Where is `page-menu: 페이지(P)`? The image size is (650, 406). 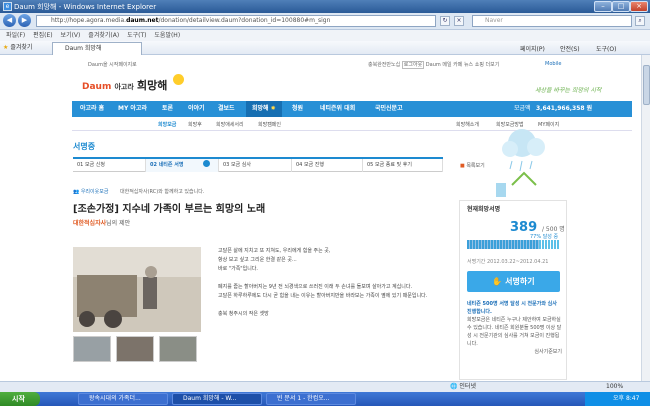 page-menu: 페이지(P) is located at coordinates (532, 48).